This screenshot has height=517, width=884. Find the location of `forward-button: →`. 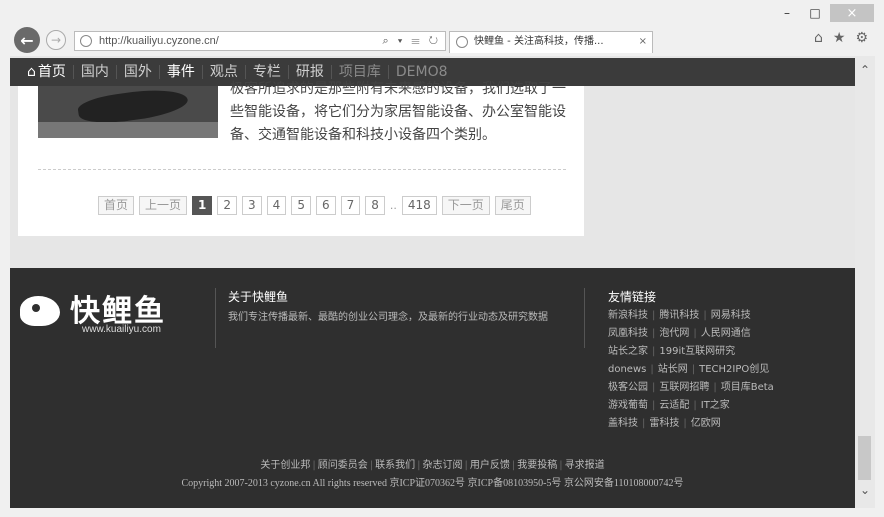

forward-button: → is located at coordinates (56, 40).